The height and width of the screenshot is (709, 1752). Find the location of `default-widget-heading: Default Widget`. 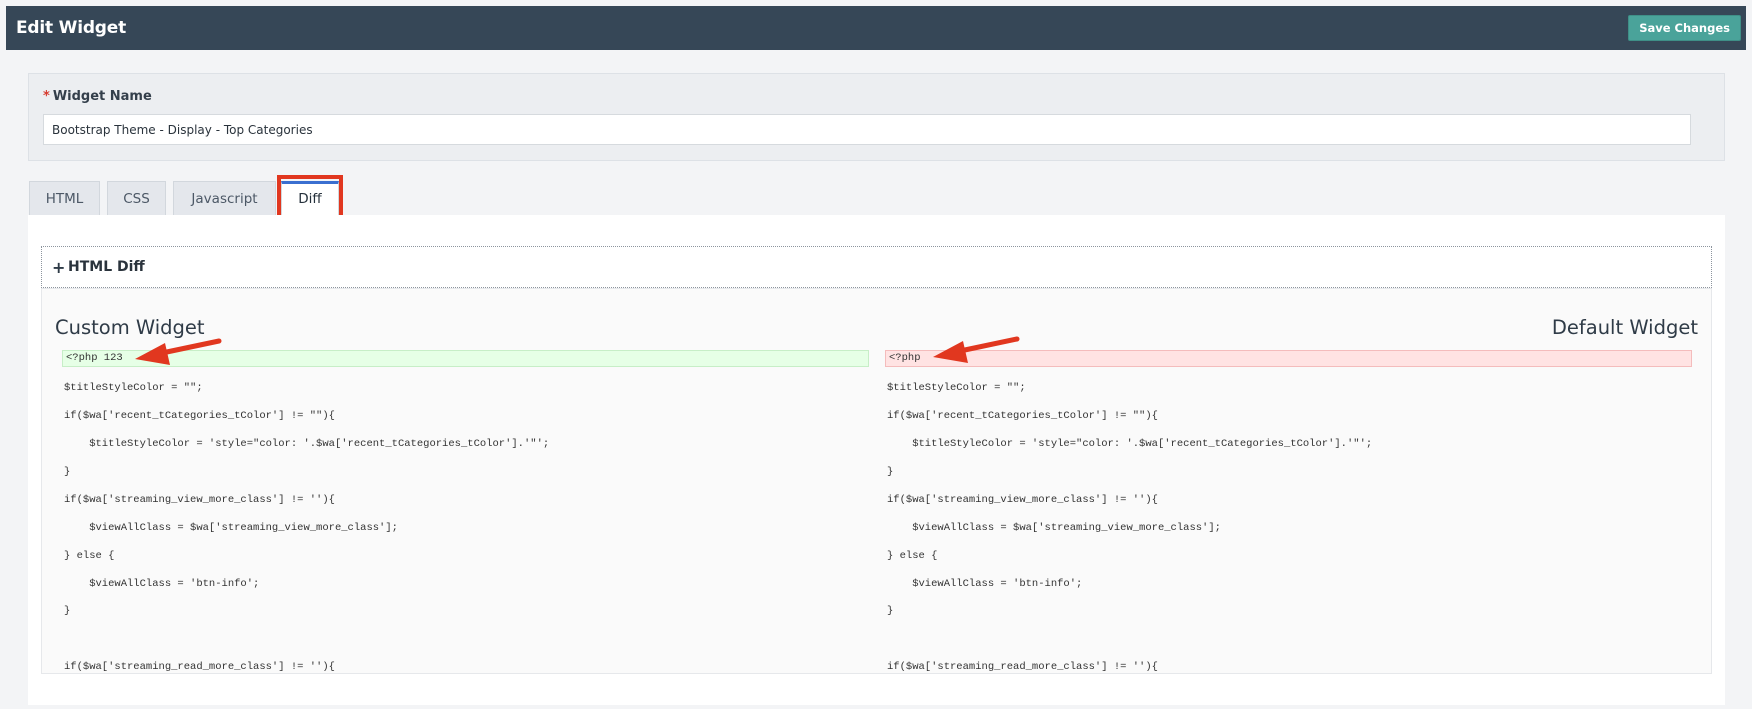

default-widget-heading: Default Widget is located at coordinates (1624, 327).